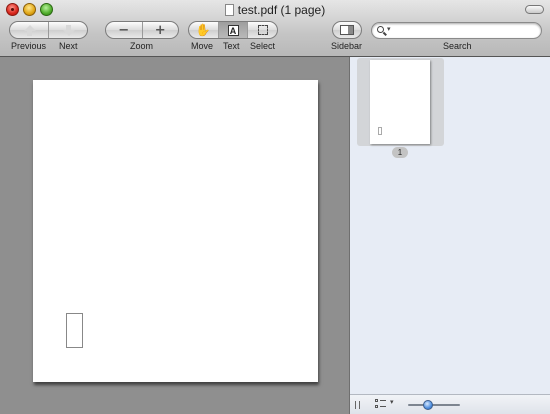 The image size is (550, 414). I want to click on marquee-select-icon, so click(262, 30).